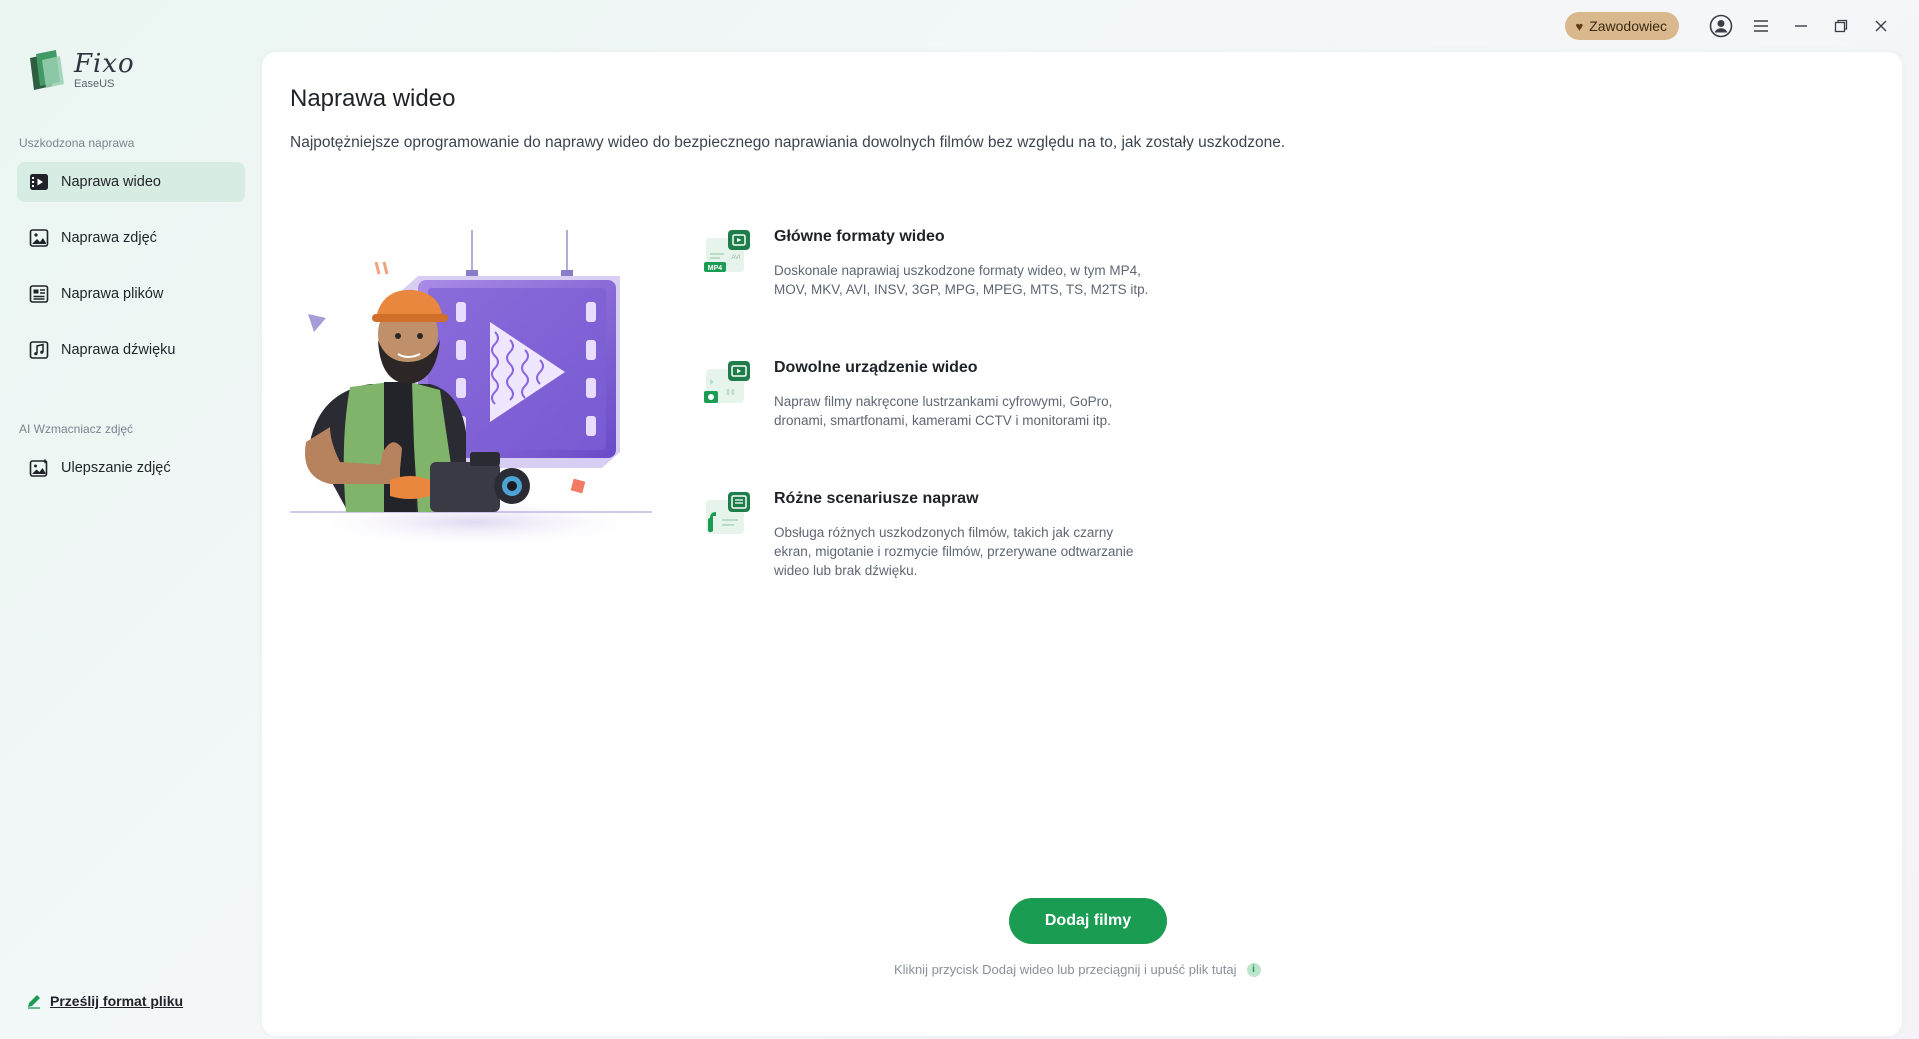 This screenshot has width=1919, height=1039. I want to click on logo-name: Fixo, so click(104, 63).